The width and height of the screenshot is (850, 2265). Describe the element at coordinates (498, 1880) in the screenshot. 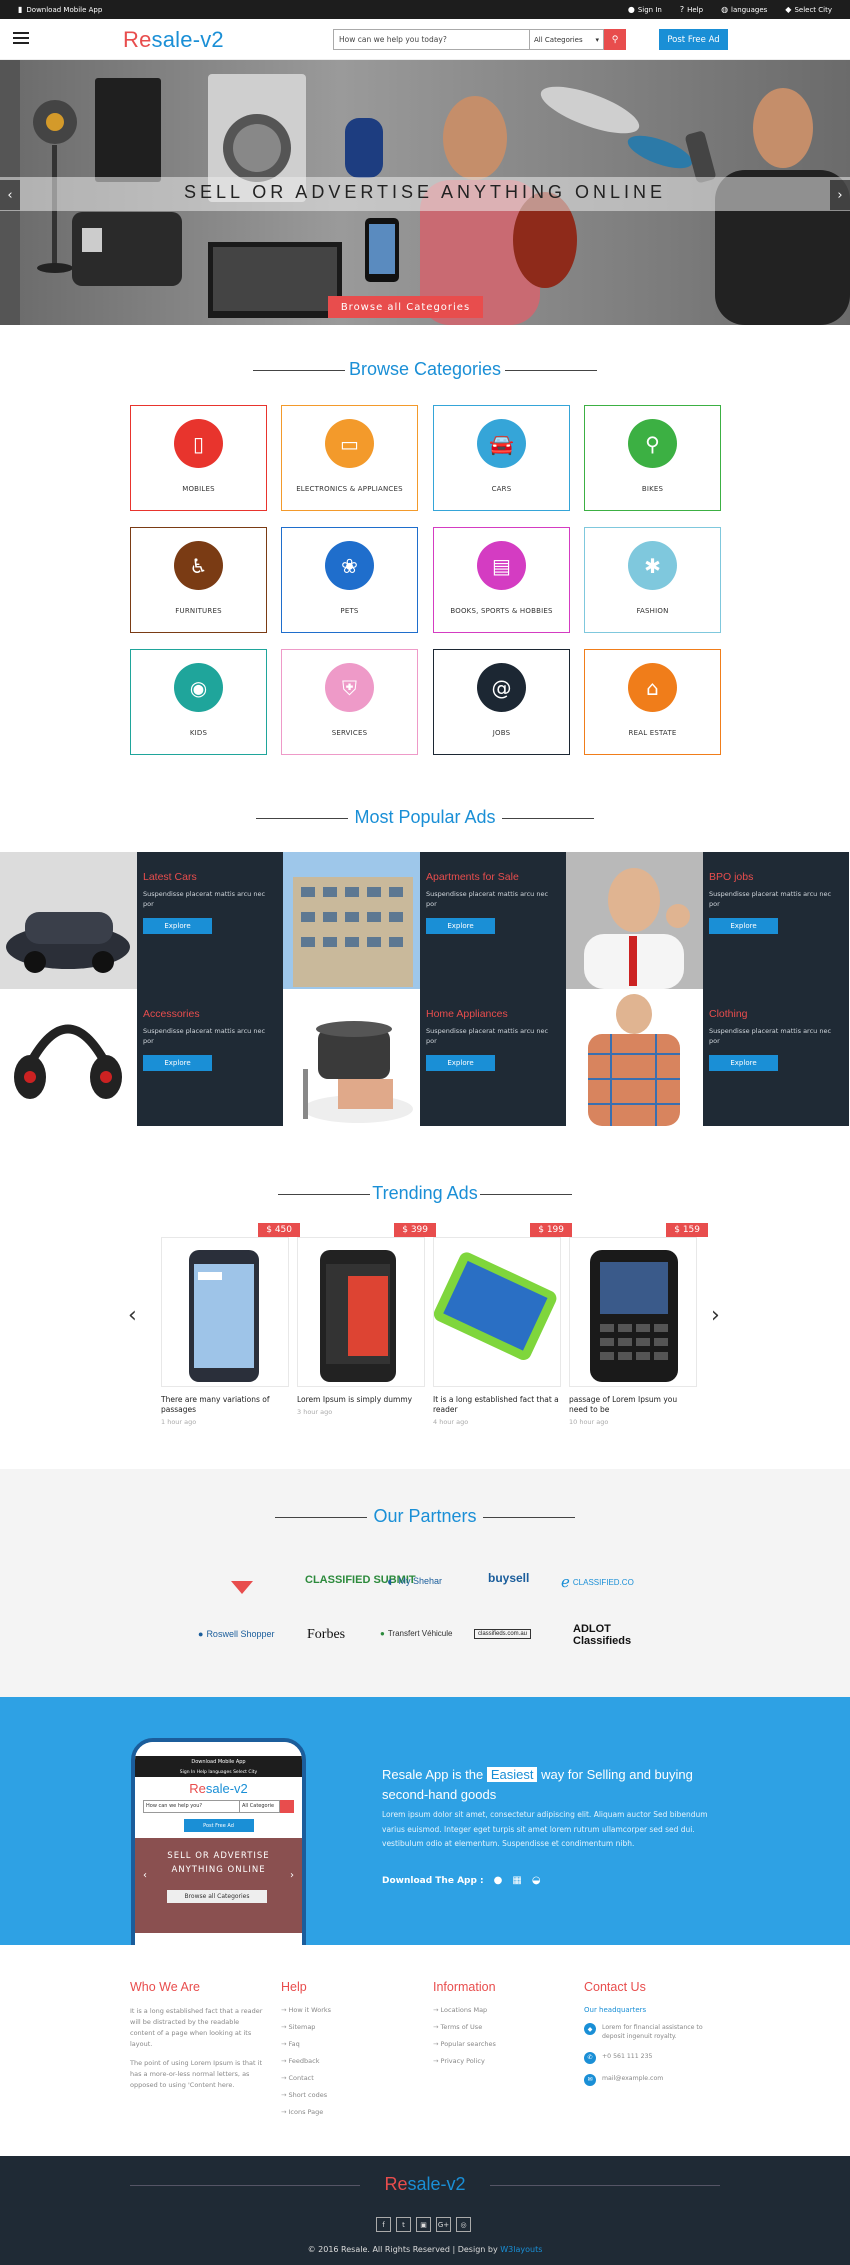

I see `apple-icon: ●` at that location.